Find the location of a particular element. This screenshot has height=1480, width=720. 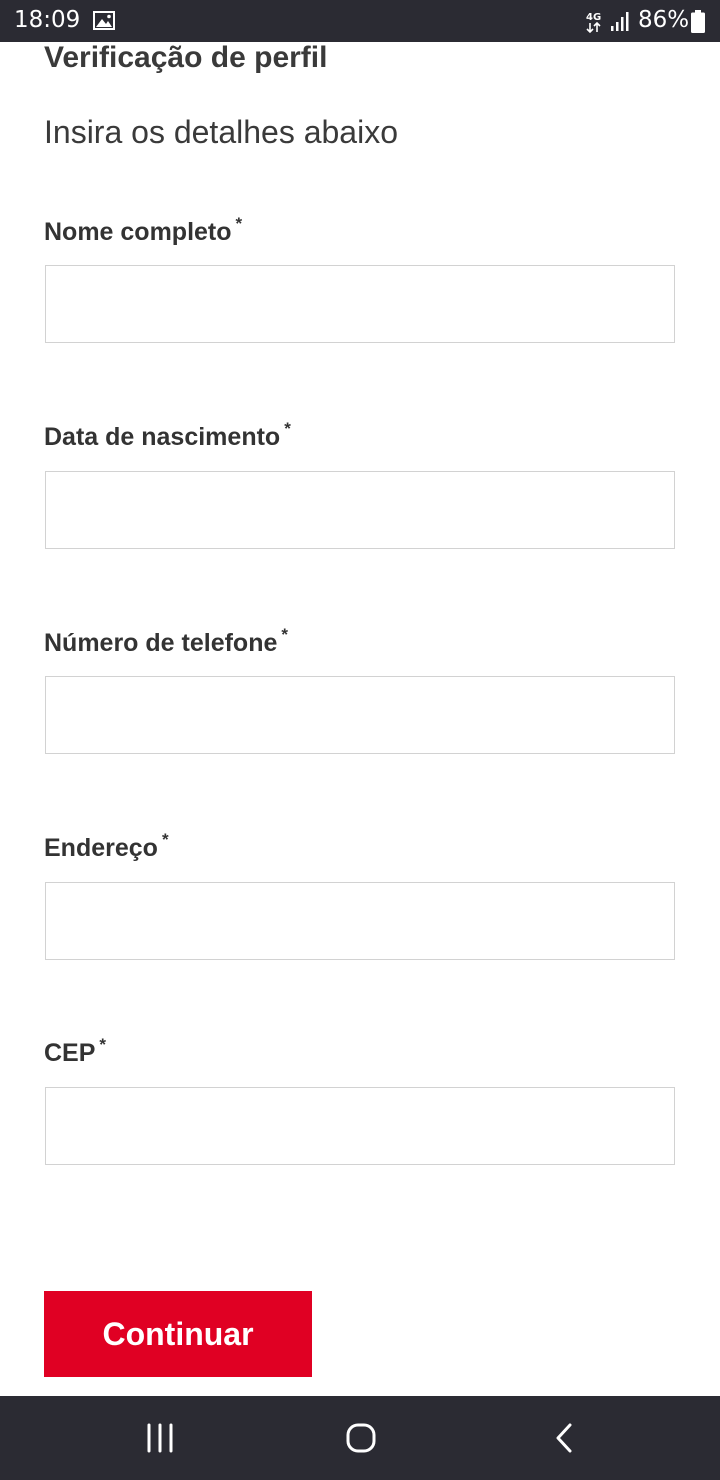

phone-number-label-text: Número de telefone is located at coordinates (161, 643).